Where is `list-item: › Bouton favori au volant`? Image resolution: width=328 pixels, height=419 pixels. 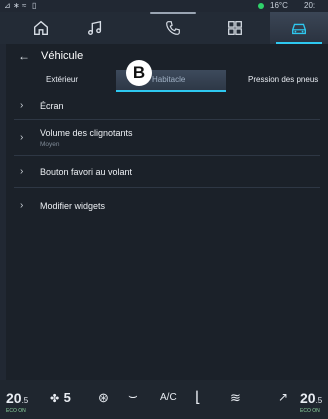
list-item: › Bouton favori au volant is located at coordinates (167, 172).